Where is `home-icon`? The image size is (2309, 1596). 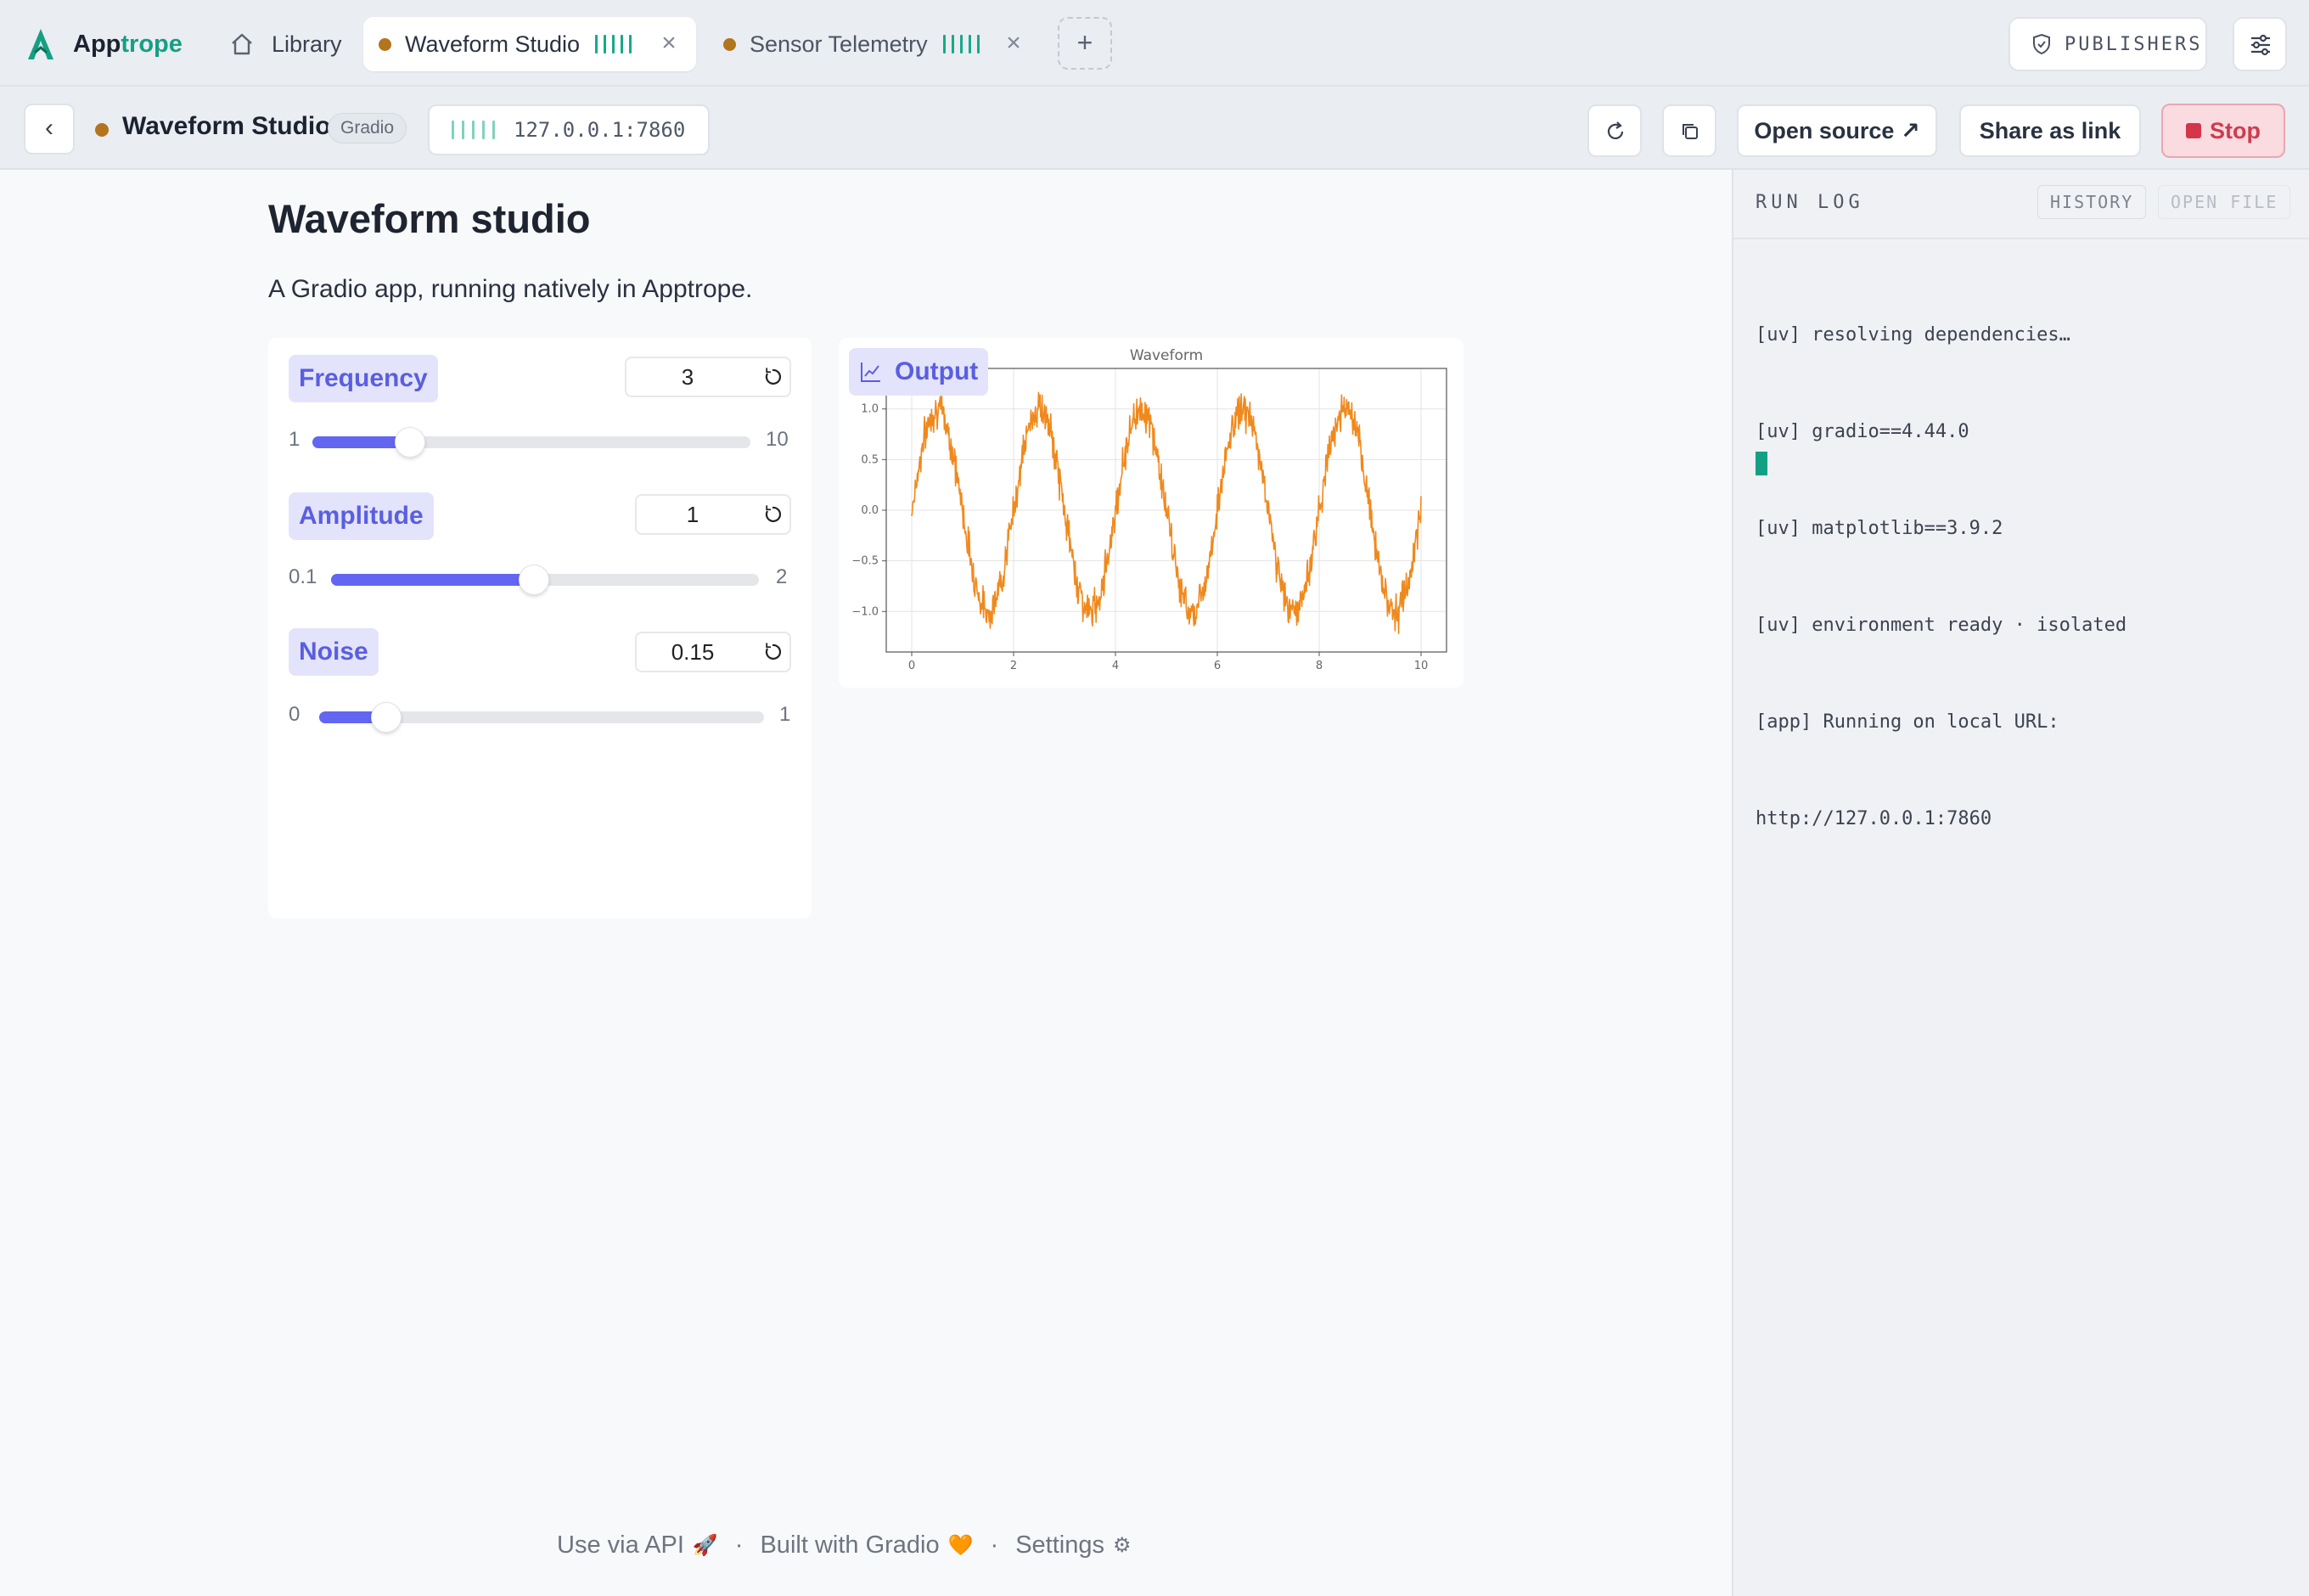 home-icon is located at coordinates (242, 44).